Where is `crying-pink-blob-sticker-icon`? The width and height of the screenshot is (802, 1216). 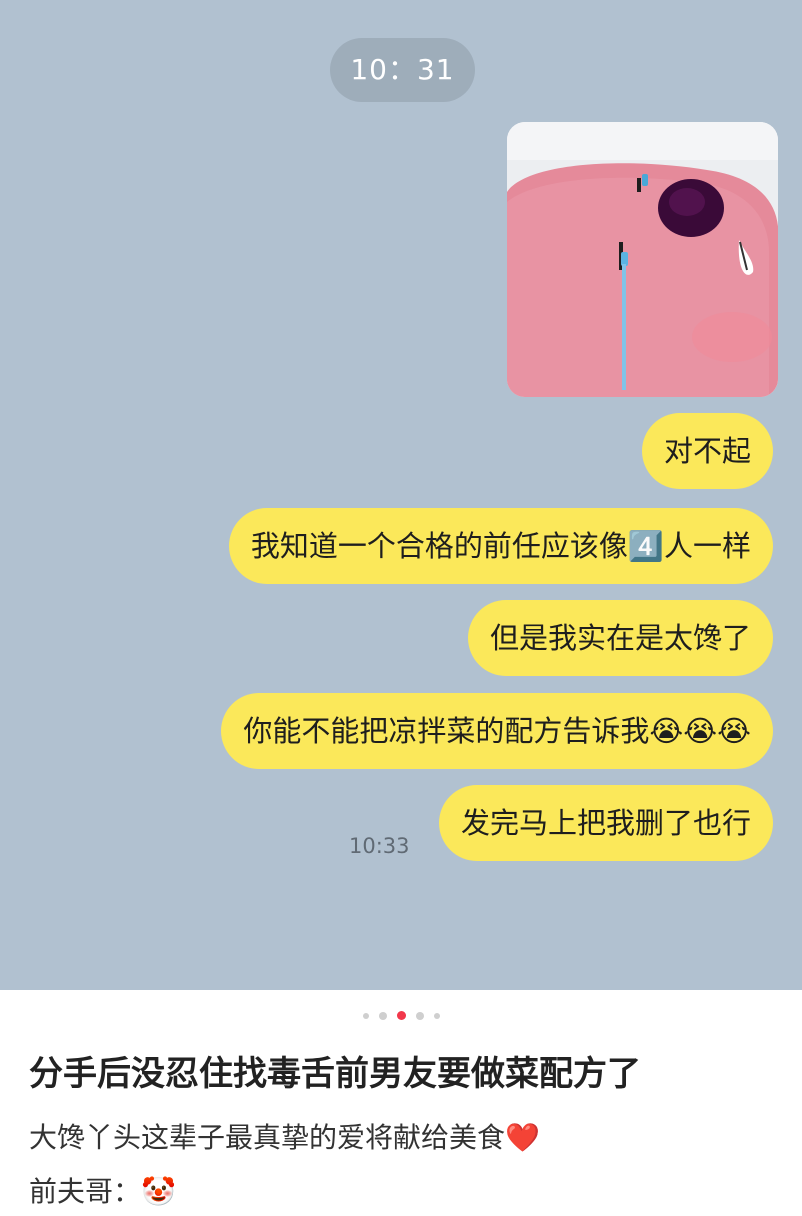
crying-pink-blob-sticker-icon is located at coordinates (642, 259).